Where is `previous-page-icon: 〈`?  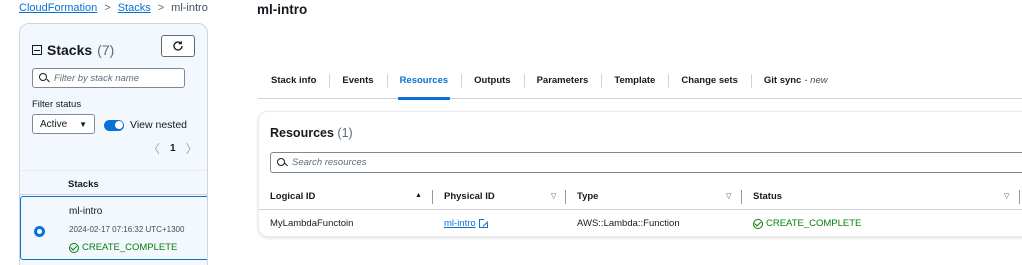
previous-page-icon: 〈 is located at coordinates (154, 148).